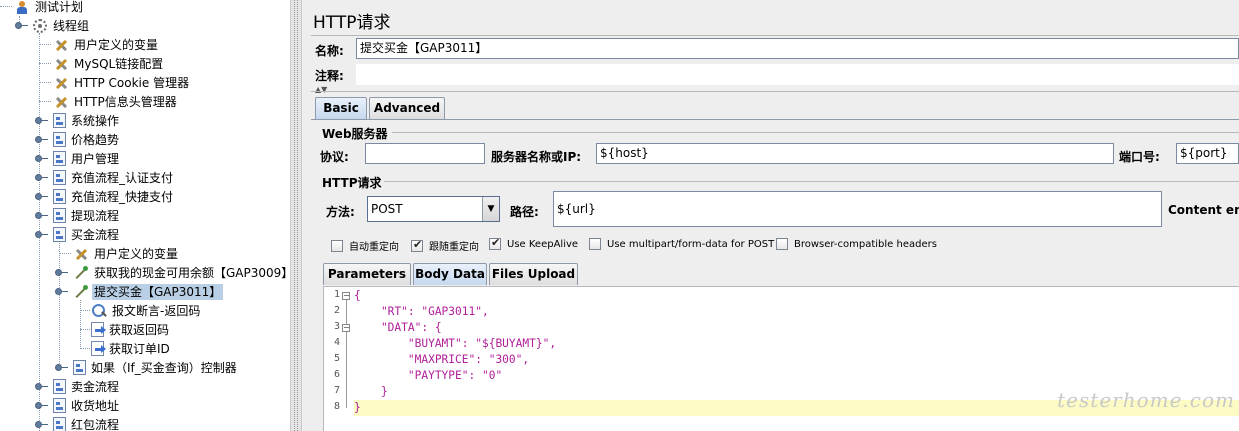  I want to click on checkbox-checked-icon, so click(417, 245).